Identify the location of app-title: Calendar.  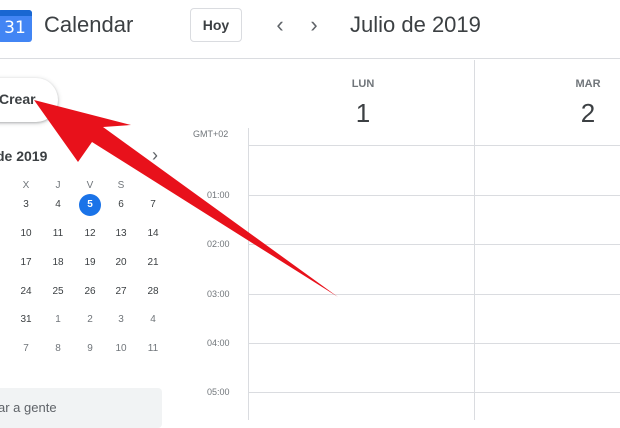
(89, 24).